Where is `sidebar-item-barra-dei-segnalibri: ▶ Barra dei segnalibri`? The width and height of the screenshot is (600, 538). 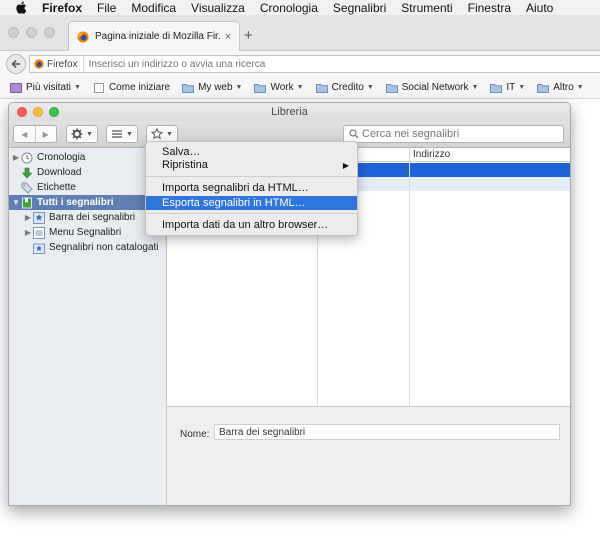
sidebar-item-barra-dei-segnalibri: ▶ Barra dei segnalibri is located at coordinates (88, 217).